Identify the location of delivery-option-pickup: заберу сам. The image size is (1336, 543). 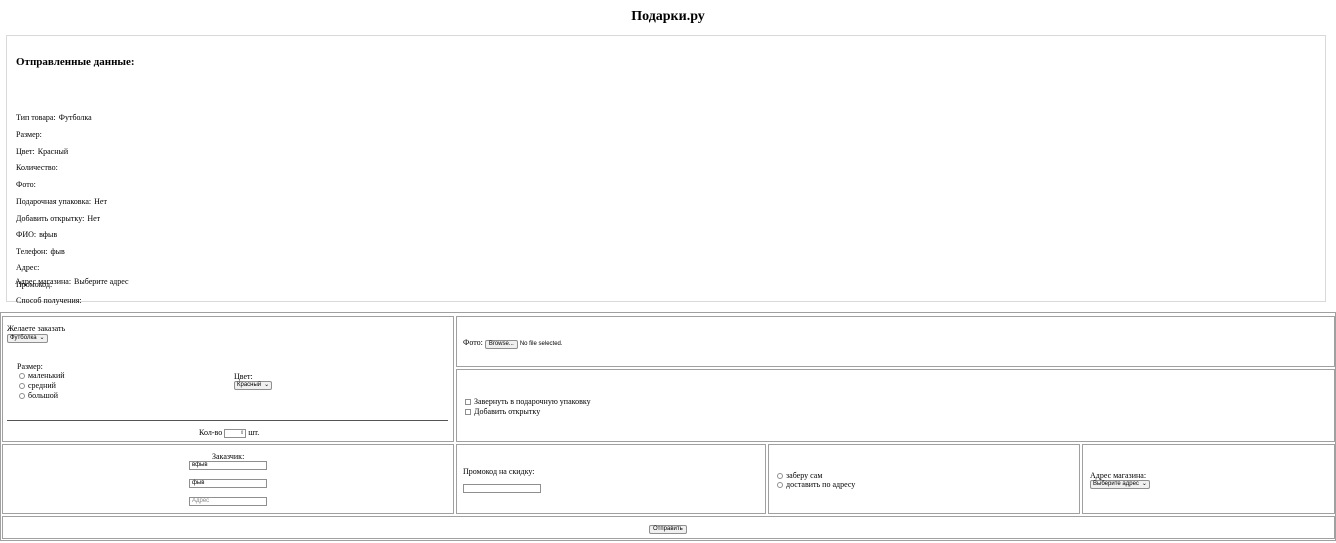
(799, 475).